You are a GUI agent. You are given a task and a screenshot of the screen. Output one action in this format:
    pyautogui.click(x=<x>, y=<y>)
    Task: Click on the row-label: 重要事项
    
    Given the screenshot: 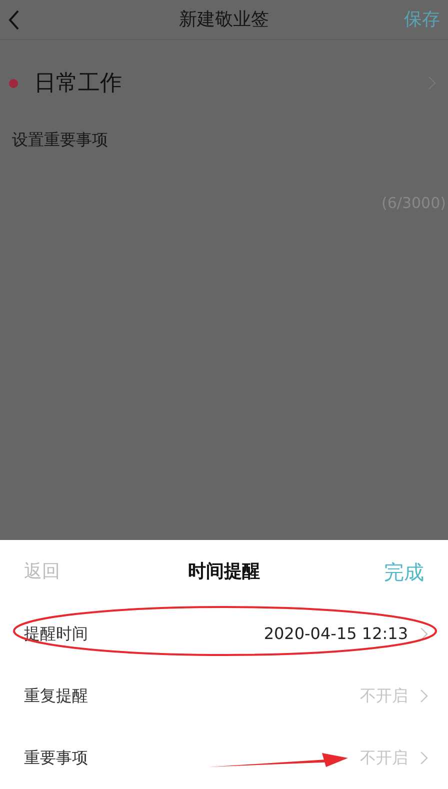 What is the action you would take?
    pyautogui.click(x=56, y=758)
    